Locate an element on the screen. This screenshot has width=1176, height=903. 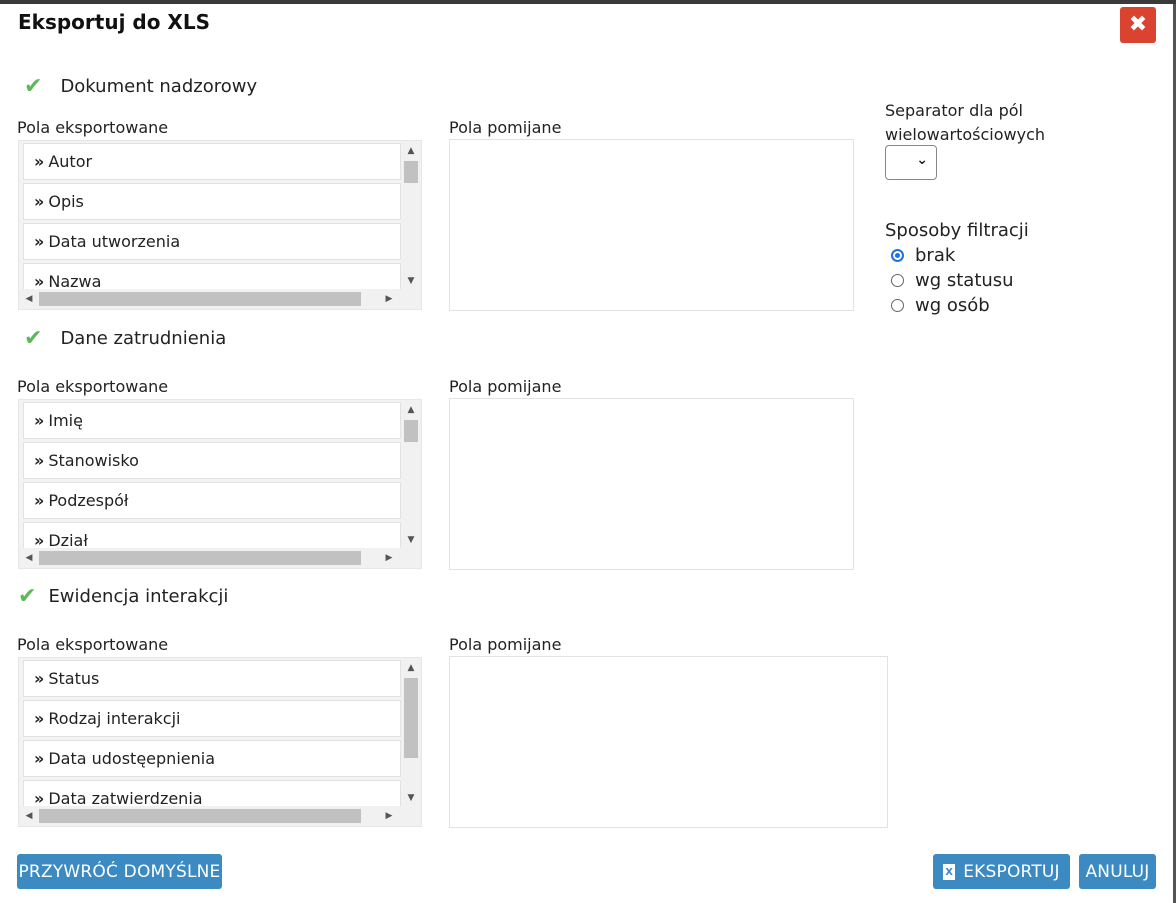
section-title: Dane zatrudnienia is located at coordinates (143, 338).